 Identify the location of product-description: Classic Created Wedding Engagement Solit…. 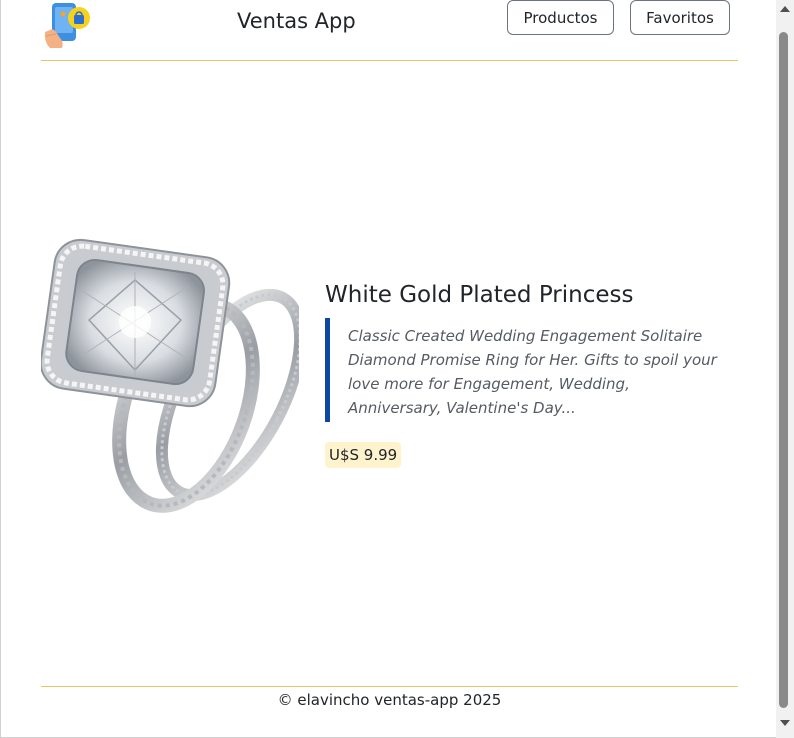
(525, 370).